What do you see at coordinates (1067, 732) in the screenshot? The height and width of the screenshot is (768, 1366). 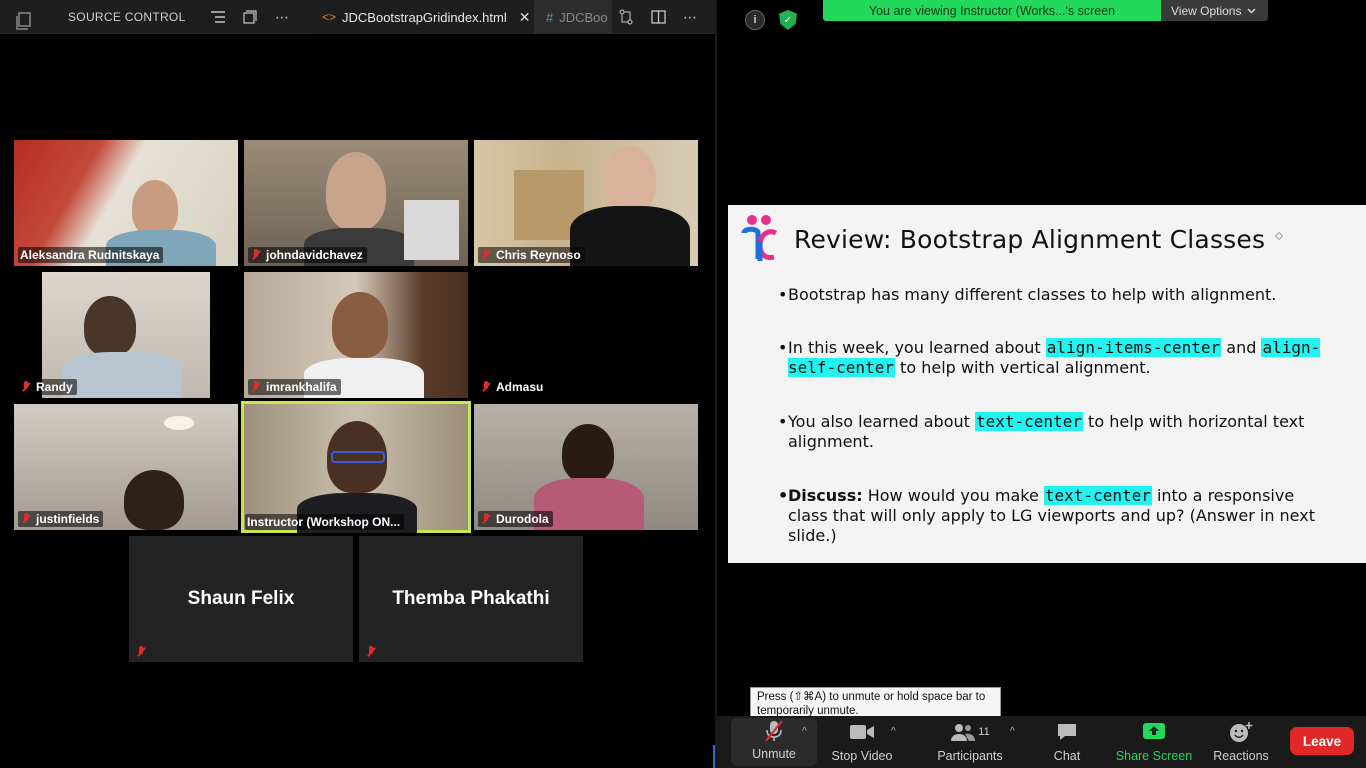 I see `chat-bubble-icon` at bounding box center [1067, 732].